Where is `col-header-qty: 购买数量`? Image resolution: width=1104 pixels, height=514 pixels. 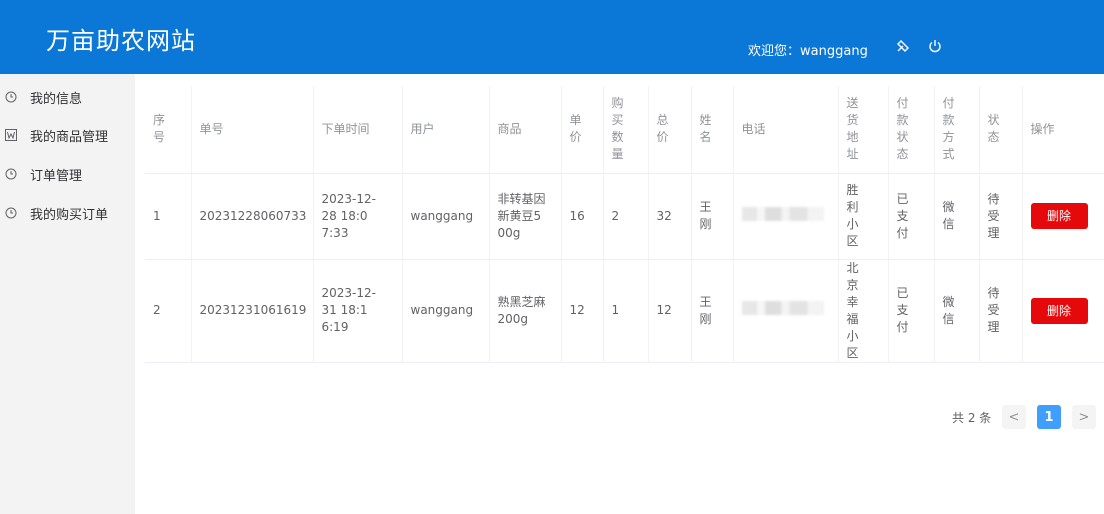 col-header-qty: 购买数量 is located at coordinates (625, 130).